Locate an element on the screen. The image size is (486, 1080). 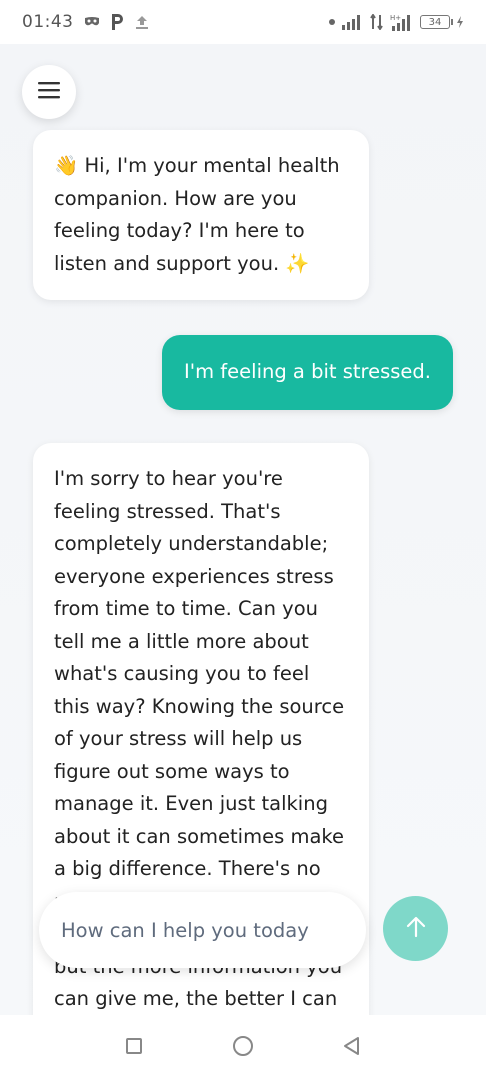
signal-icon is located at coordinates (353, 22).